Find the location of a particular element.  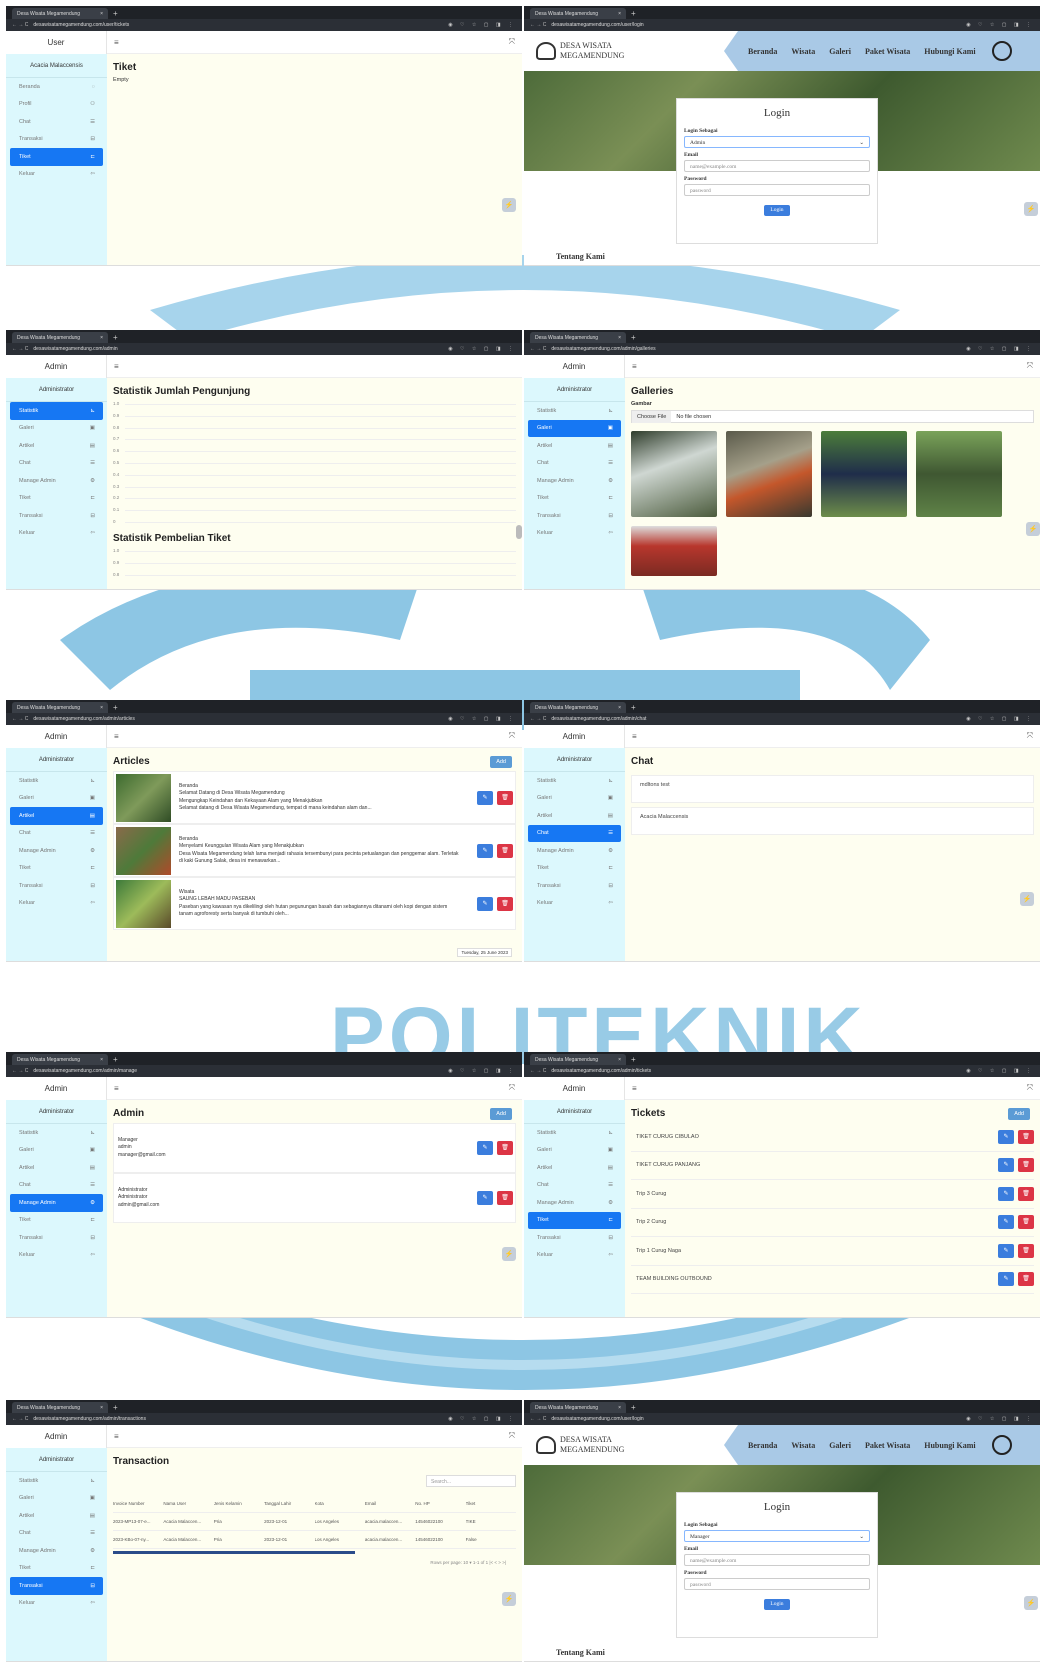

address-bar: desawisatamegamendung.com/admin/manage is located at coordinates (238, 1071).